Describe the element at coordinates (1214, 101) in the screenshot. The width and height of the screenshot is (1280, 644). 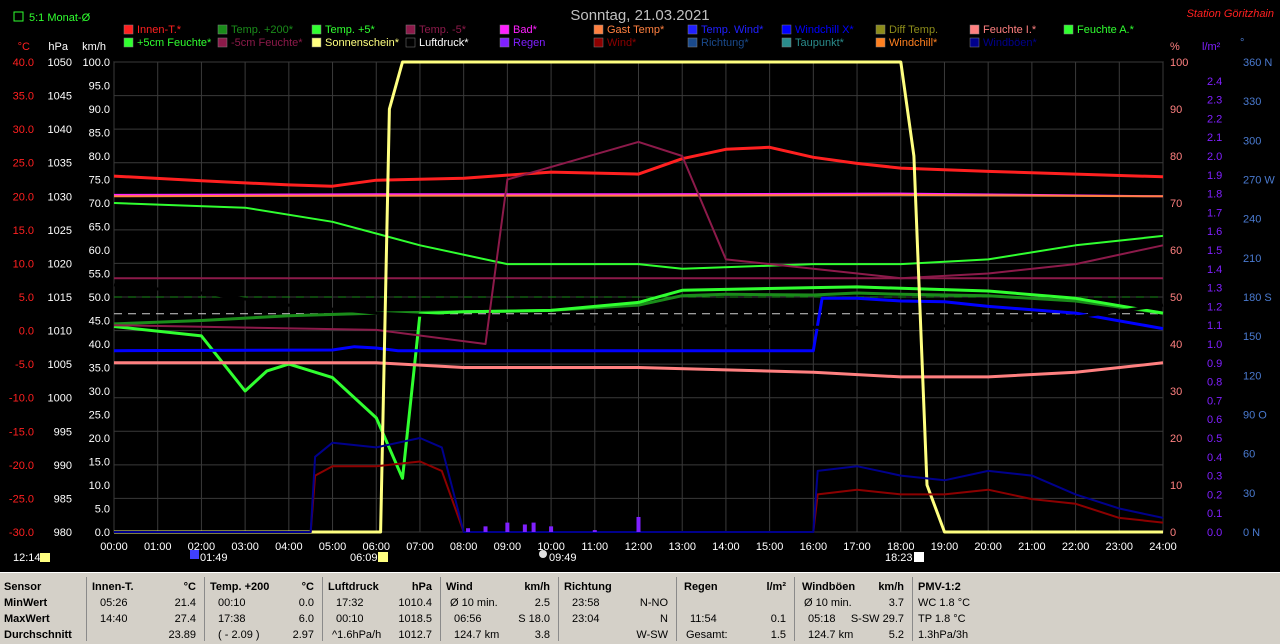
I see `rain-tick: 2.3` at that location.